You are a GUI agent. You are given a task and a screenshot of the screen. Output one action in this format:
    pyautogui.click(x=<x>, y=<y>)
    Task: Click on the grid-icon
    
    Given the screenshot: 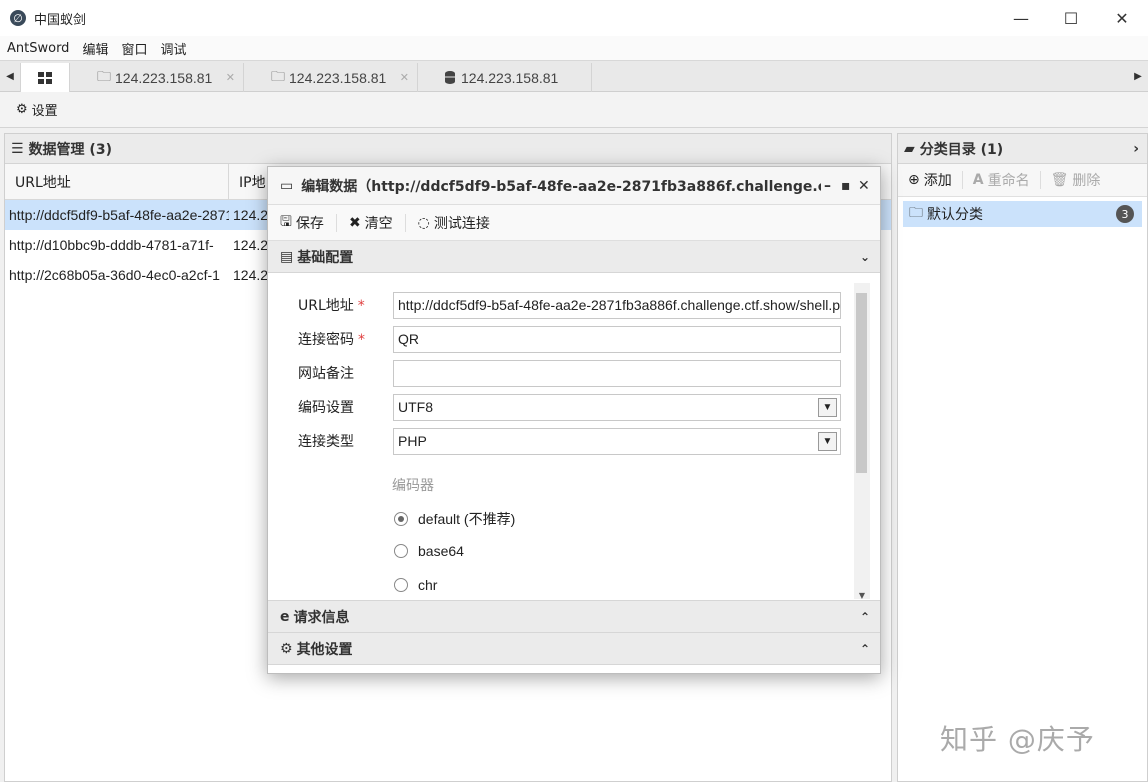 What is the action you would take?
    pyautogui.click(x=45, y=77)
    